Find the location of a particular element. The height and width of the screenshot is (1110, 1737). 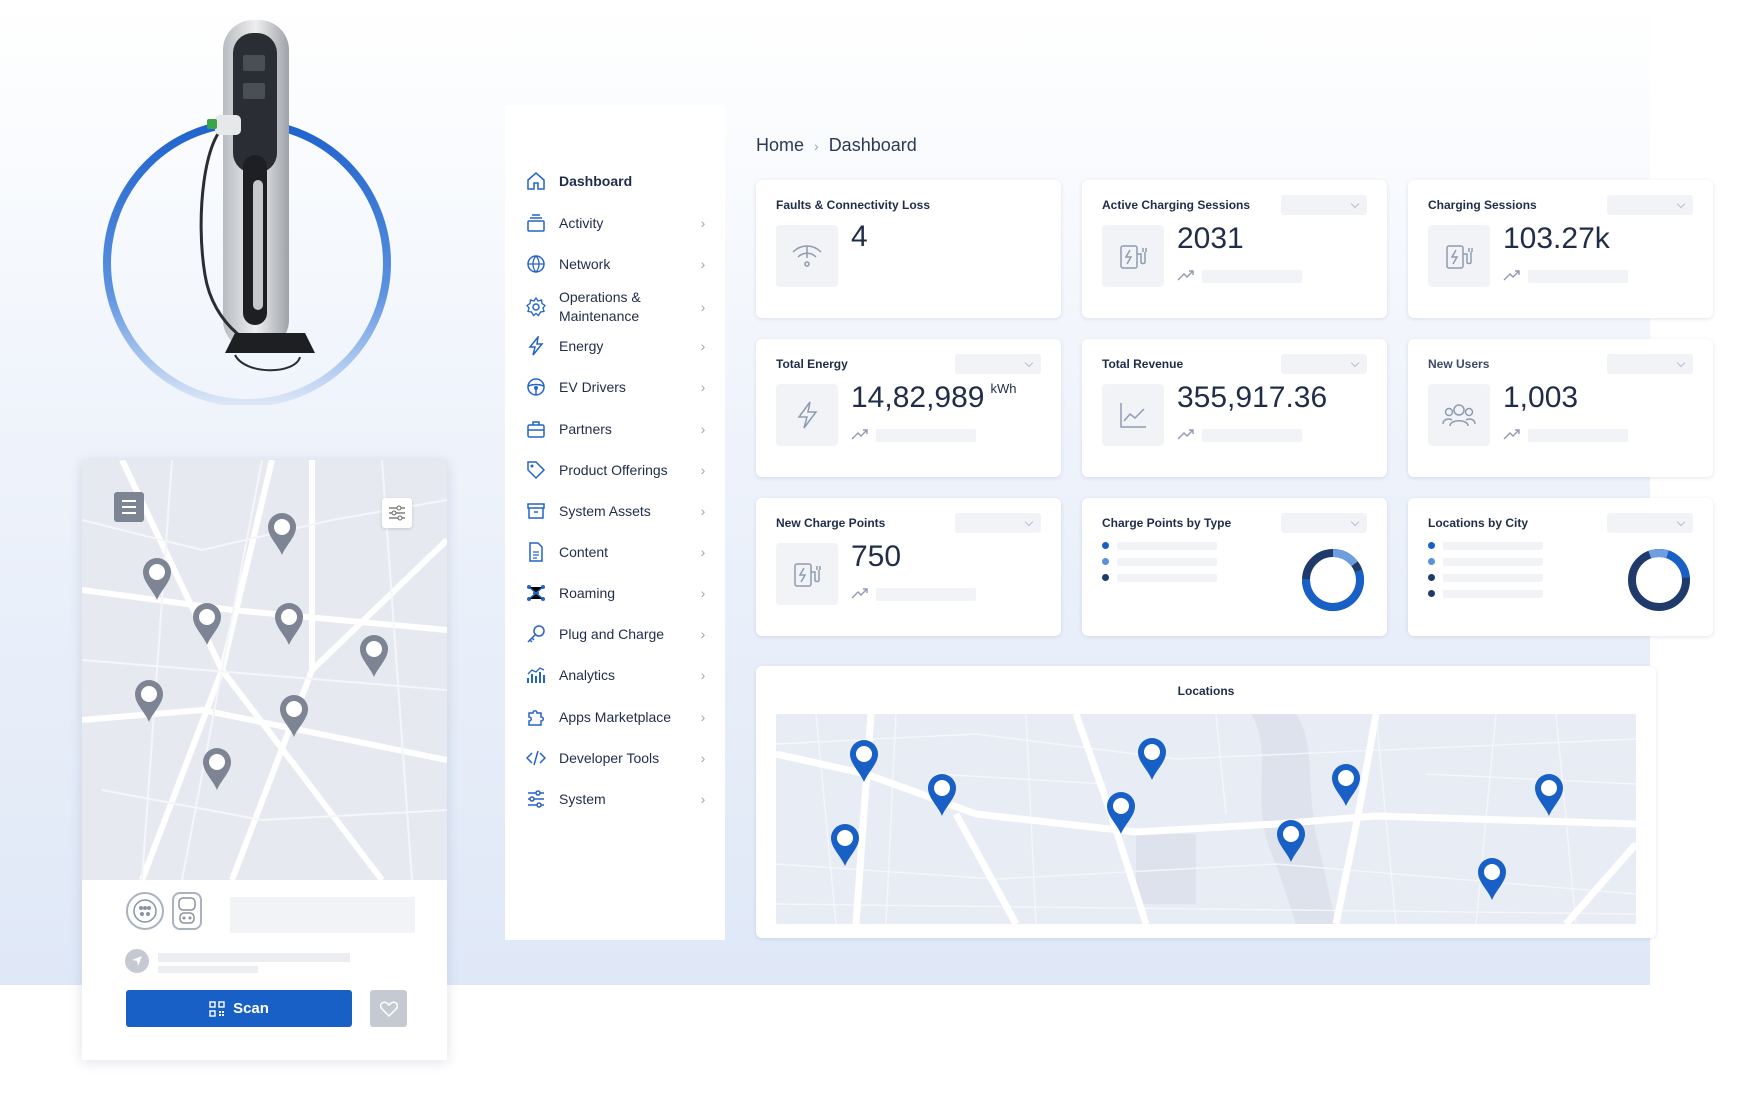

connector-ccs-icon is located at coordinates (187, 911).